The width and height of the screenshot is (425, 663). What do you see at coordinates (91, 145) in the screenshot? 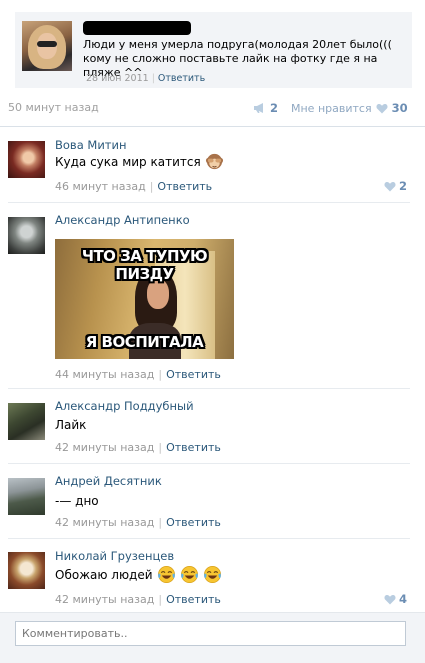
I see `comment-author: Вова Митин` at bounding box center [91, 145].